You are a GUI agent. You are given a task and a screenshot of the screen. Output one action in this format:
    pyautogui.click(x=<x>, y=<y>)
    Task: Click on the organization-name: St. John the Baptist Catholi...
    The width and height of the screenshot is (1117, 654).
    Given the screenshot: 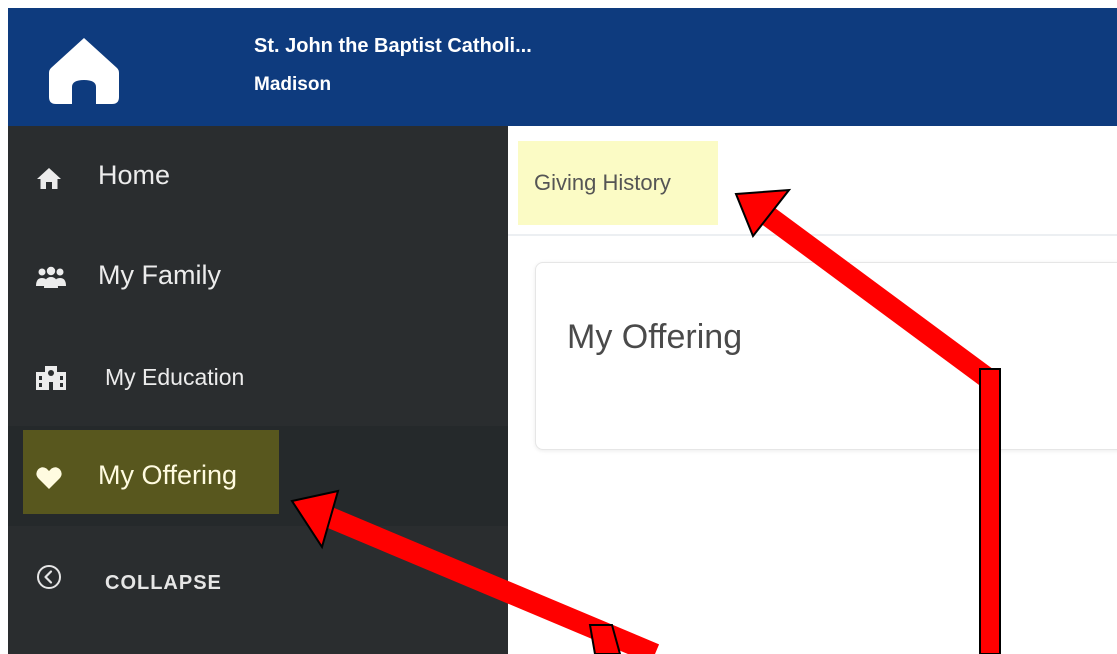 What is the action you would take?
    pyautogui.click(x=393, y=46)
    